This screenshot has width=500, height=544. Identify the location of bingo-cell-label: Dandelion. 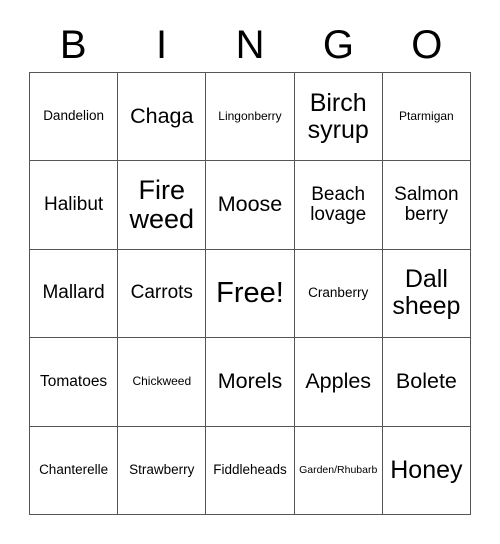
(73, 116).